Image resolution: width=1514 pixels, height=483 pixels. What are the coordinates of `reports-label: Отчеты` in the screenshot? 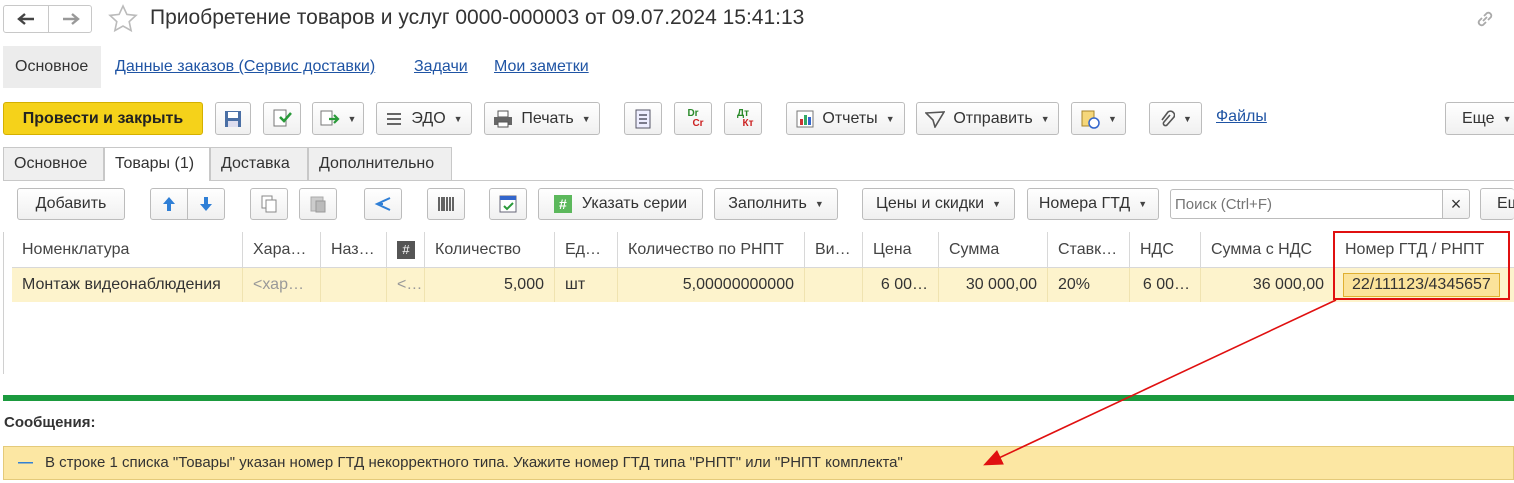 It's located at (850, 118).